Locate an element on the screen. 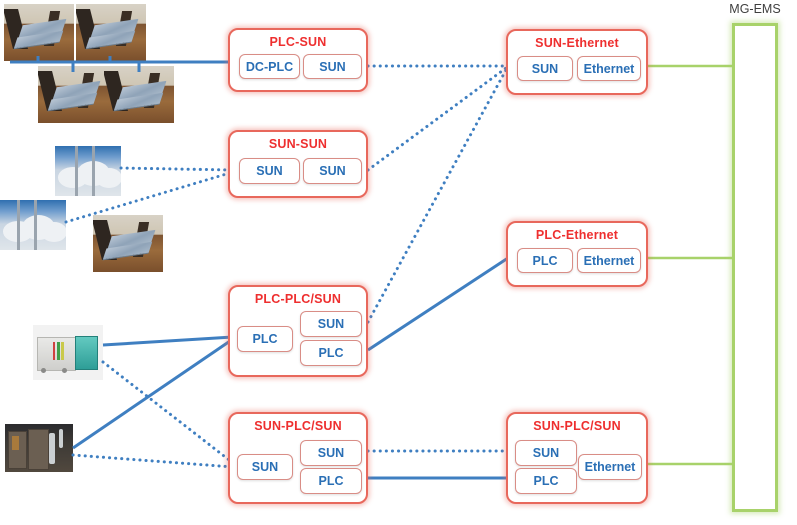 This screenshot has width=797, height=525. node-sun-sun: SUN-SUN SUN SUN is located at coordinates (298, 164).